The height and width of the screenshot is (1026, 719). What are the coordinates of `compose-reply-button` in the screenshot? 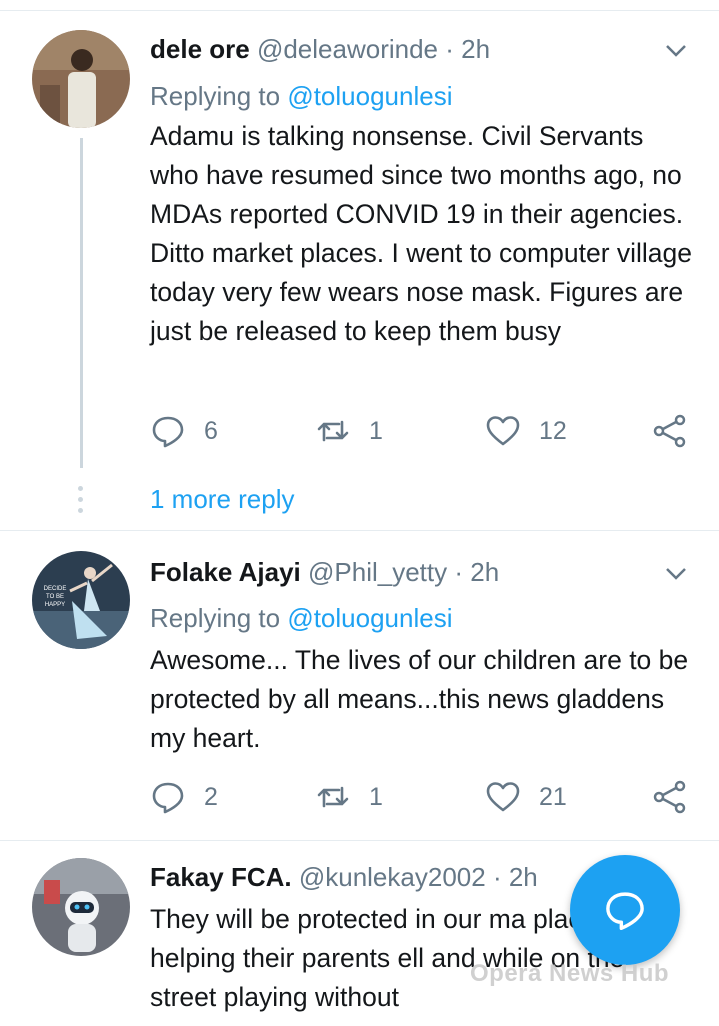 It's located at (625, 910).